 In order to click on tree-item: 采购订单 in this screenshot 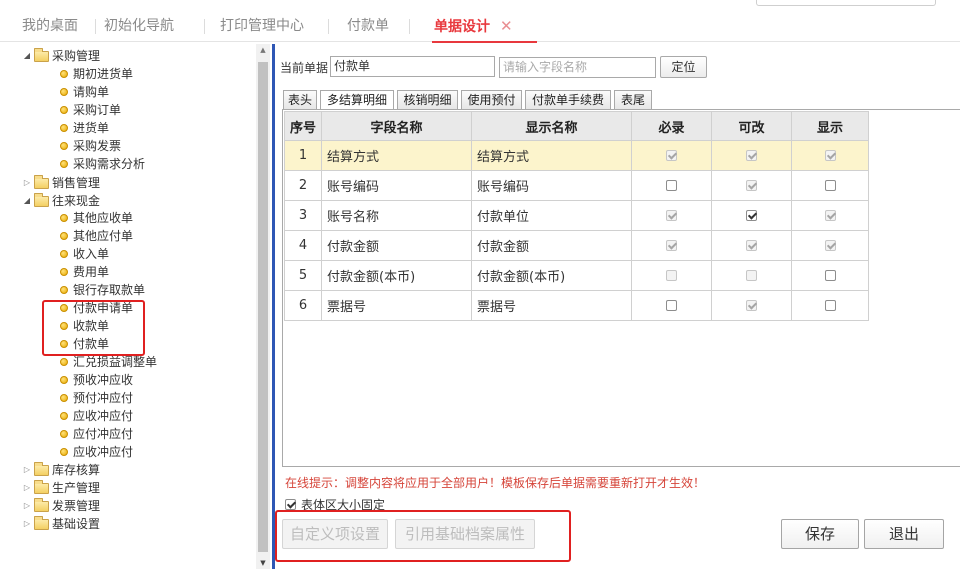, I will do `click(90, 110)`.